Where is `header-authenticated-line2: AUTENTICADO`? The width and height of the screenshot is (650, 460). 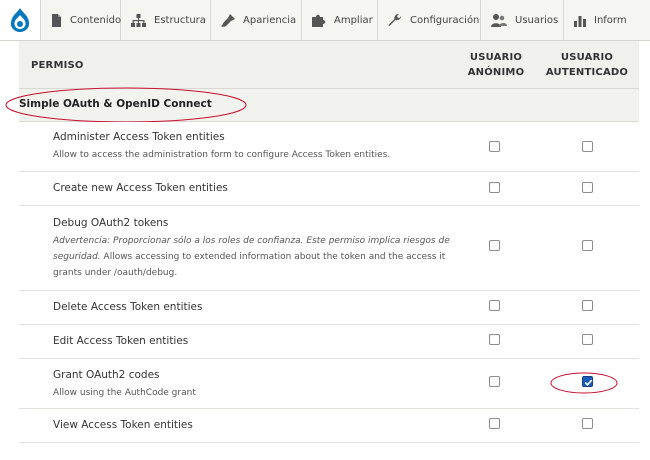
header-authenticated-line2: AUTENTICADO is located at coordinates (587, 72).